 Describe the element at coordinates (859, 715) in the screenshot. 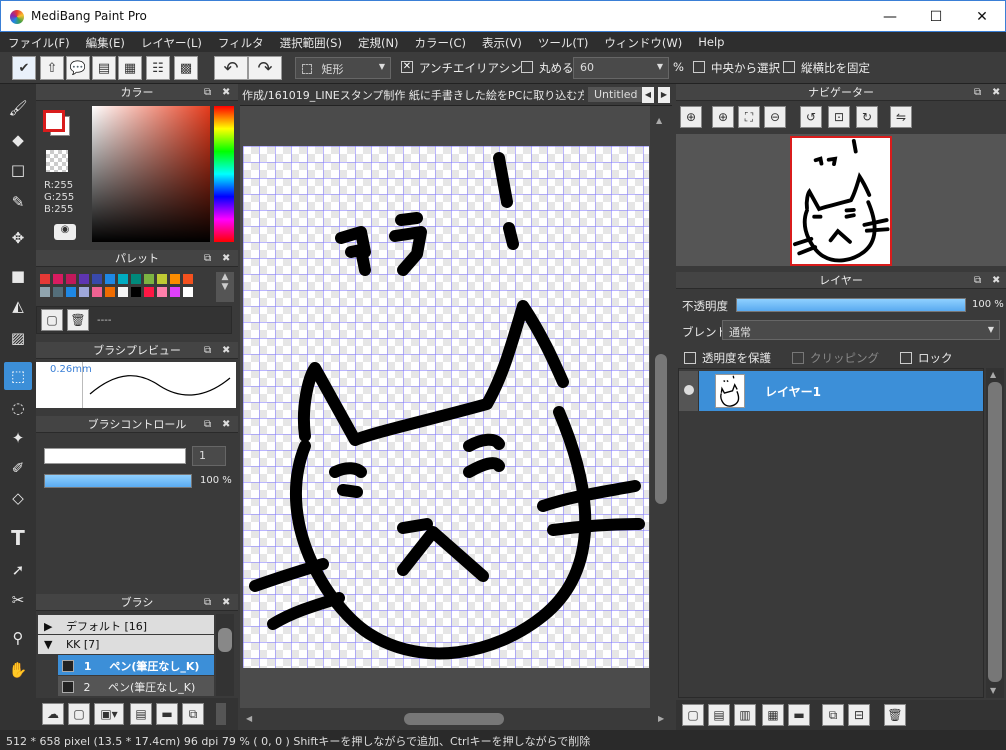

I see `merge-down-icon: ⊟` at that location.